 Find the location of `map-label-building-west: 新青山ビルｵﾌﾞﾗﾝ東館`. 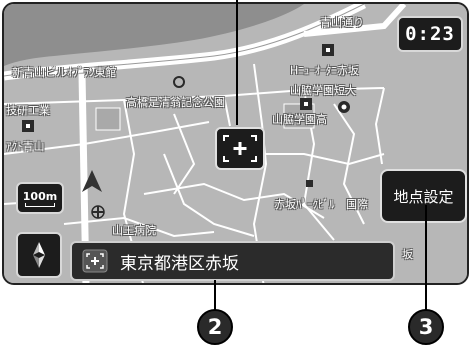

map-label-building-west: 新青山ビルｵﾌﾞﾗﾝ東館 is located at coordinates (64, 72).